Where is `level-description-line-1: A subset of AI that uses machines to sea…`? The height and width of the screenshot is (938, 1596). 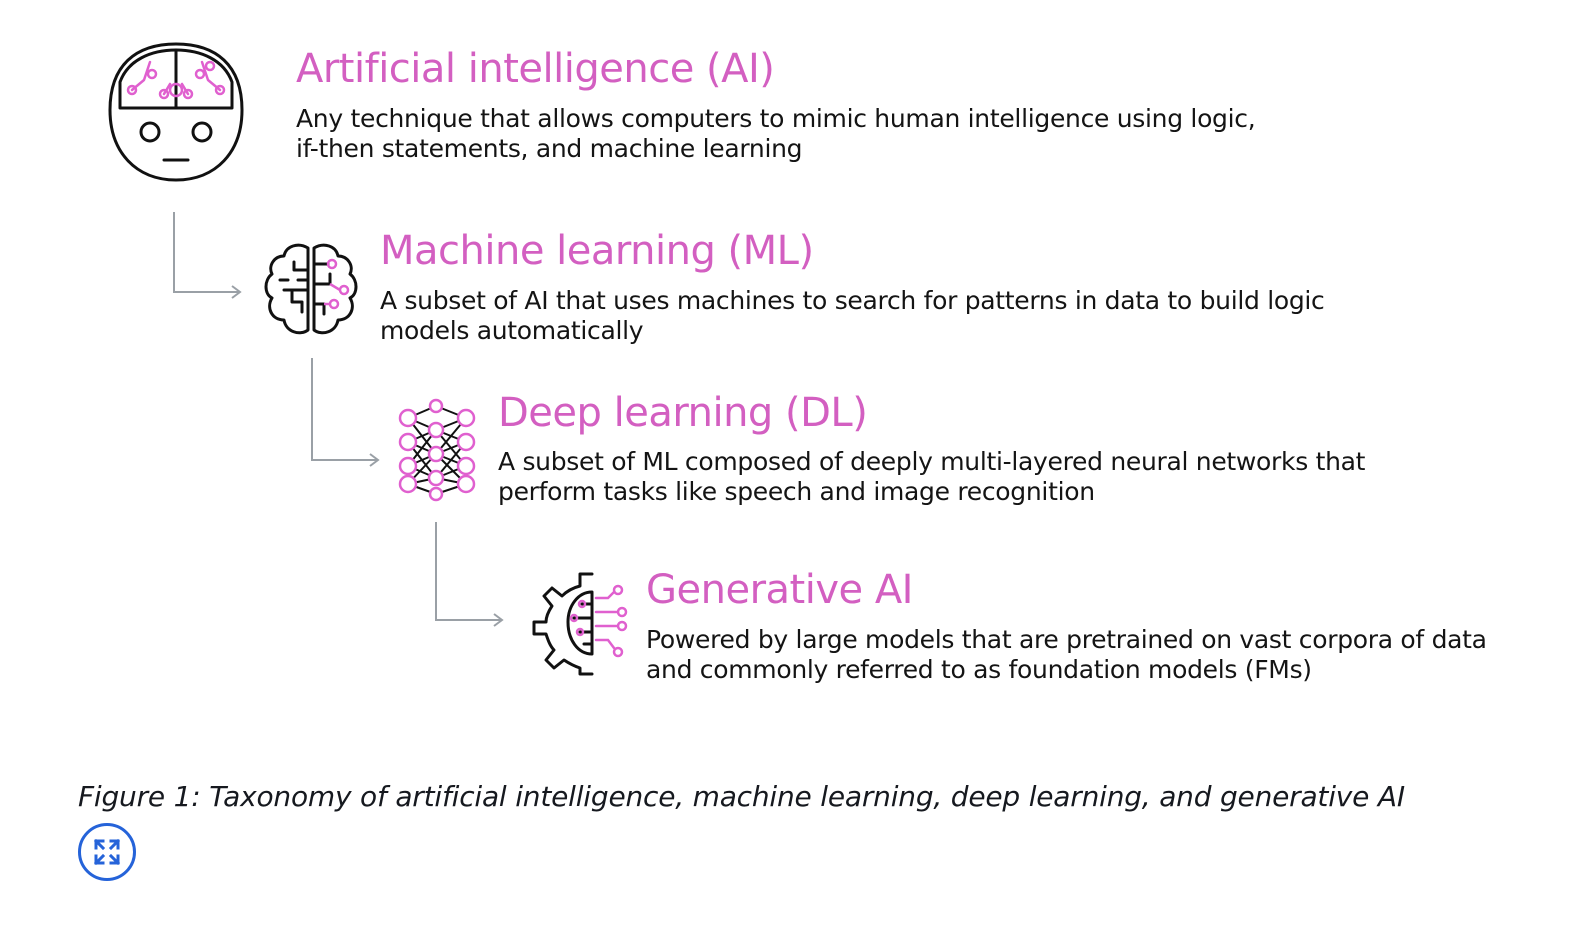 level-description-line-1: A subset of AI that uses machines to sea… is located at coordinates (852, 300).